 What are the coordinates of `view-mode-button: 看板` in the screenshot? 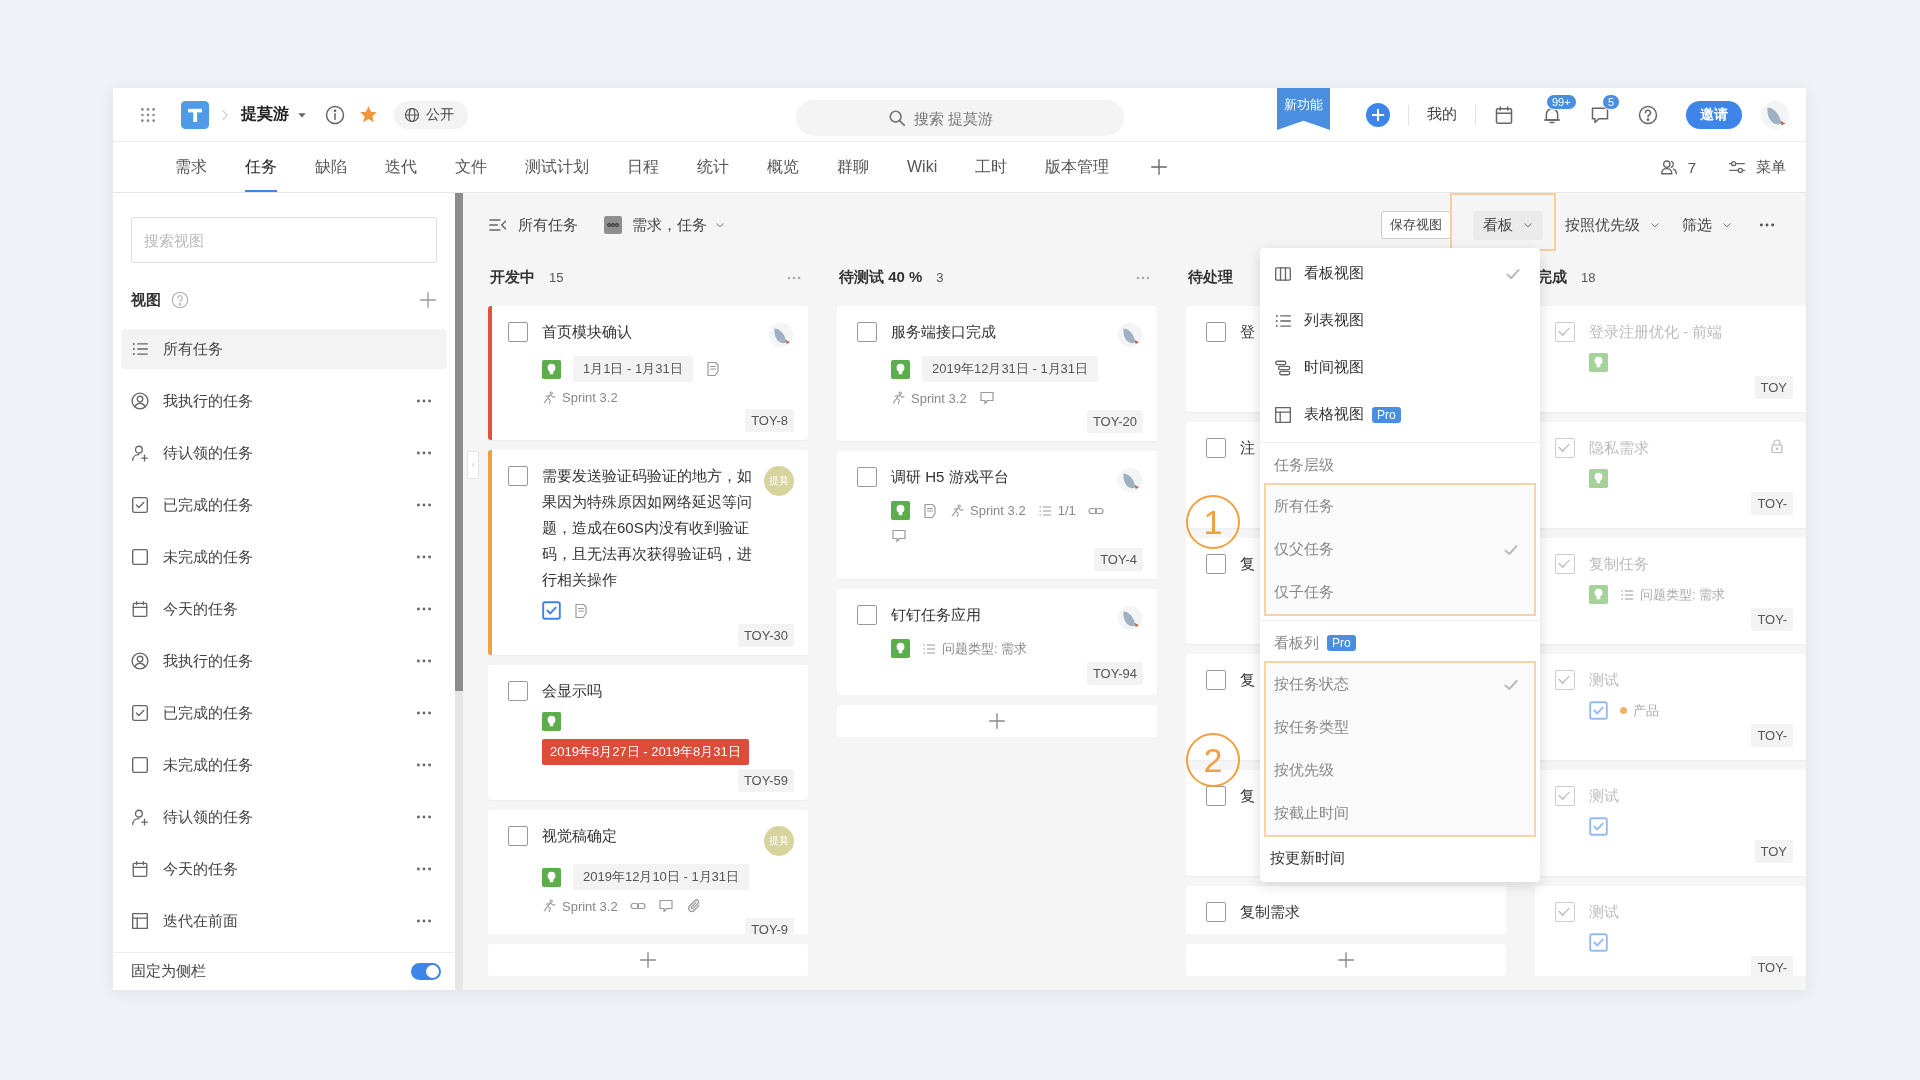 It's located at (1508, 225).